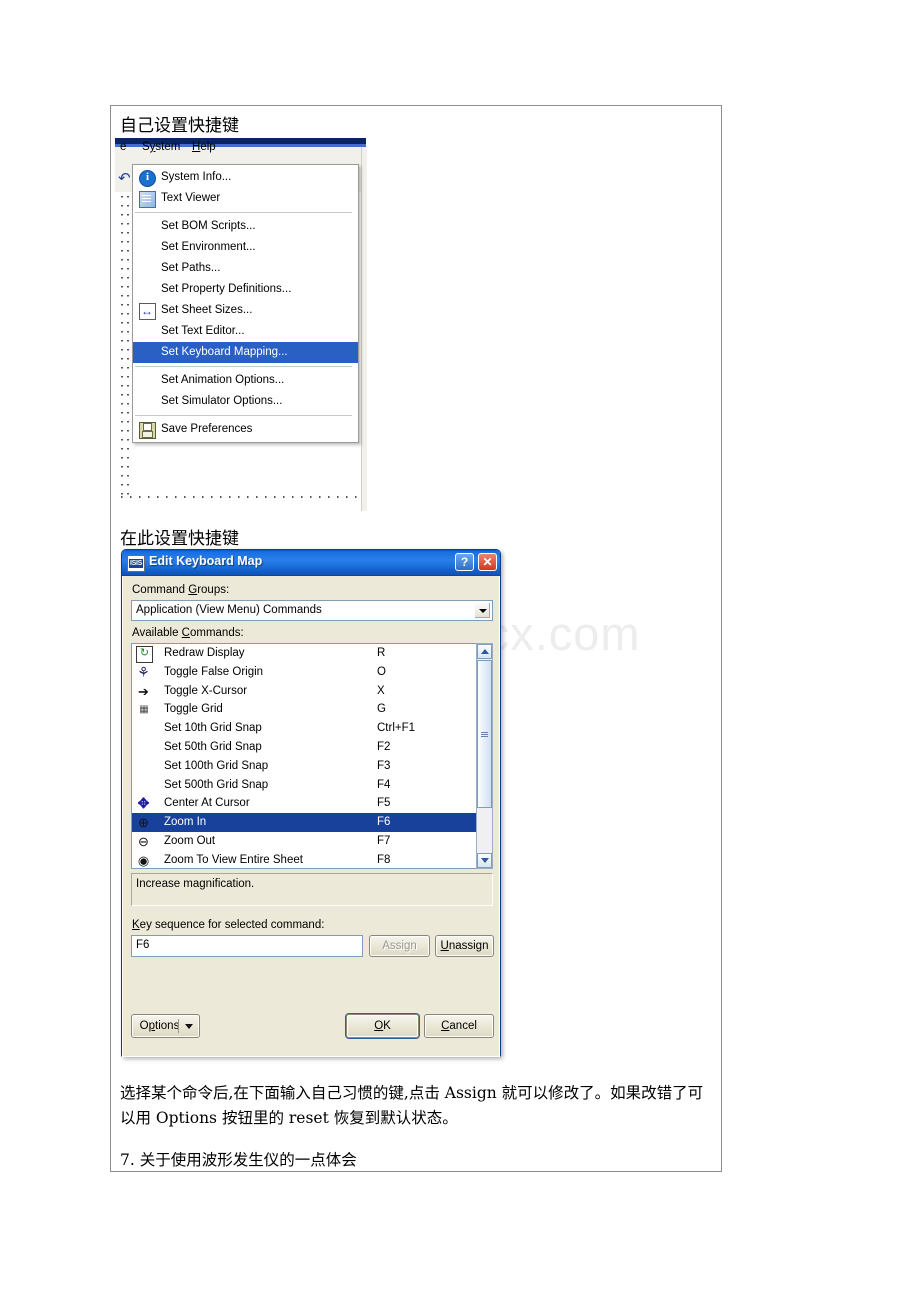  I want to click on command-description: Increase magnification., so click(312, 889).